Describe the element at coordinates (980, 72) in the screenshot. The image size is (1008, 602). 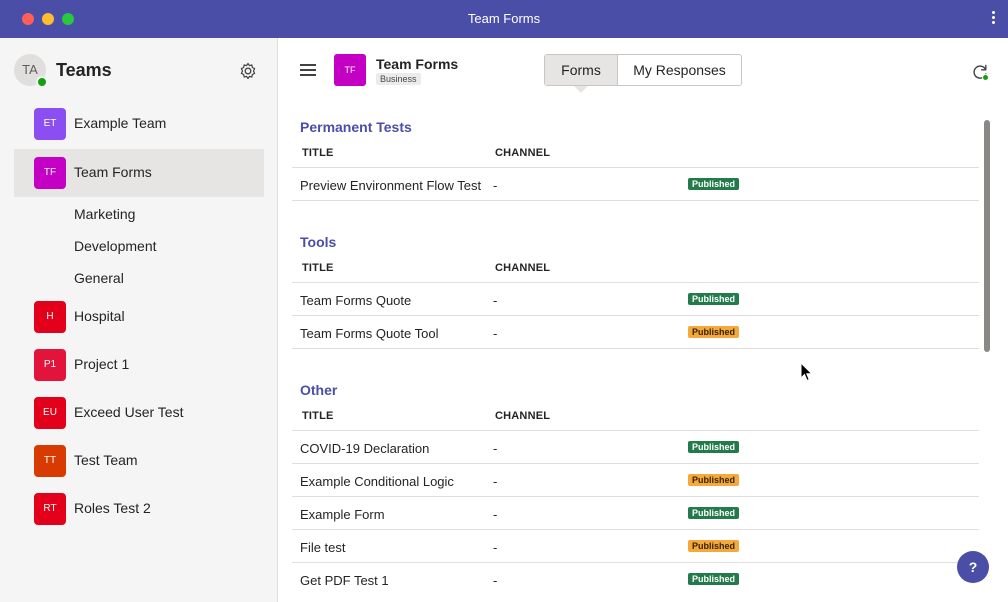
I see `refresh-icon` at that location.